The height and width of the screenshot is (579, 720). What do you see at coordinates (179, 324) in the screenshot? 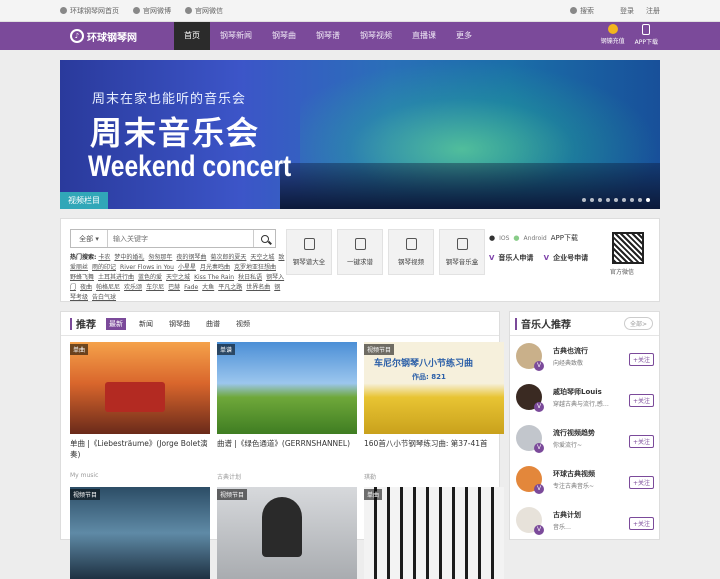
I see `tab-piano-songs: 钢琴曲` at bounding box center [179, 324].